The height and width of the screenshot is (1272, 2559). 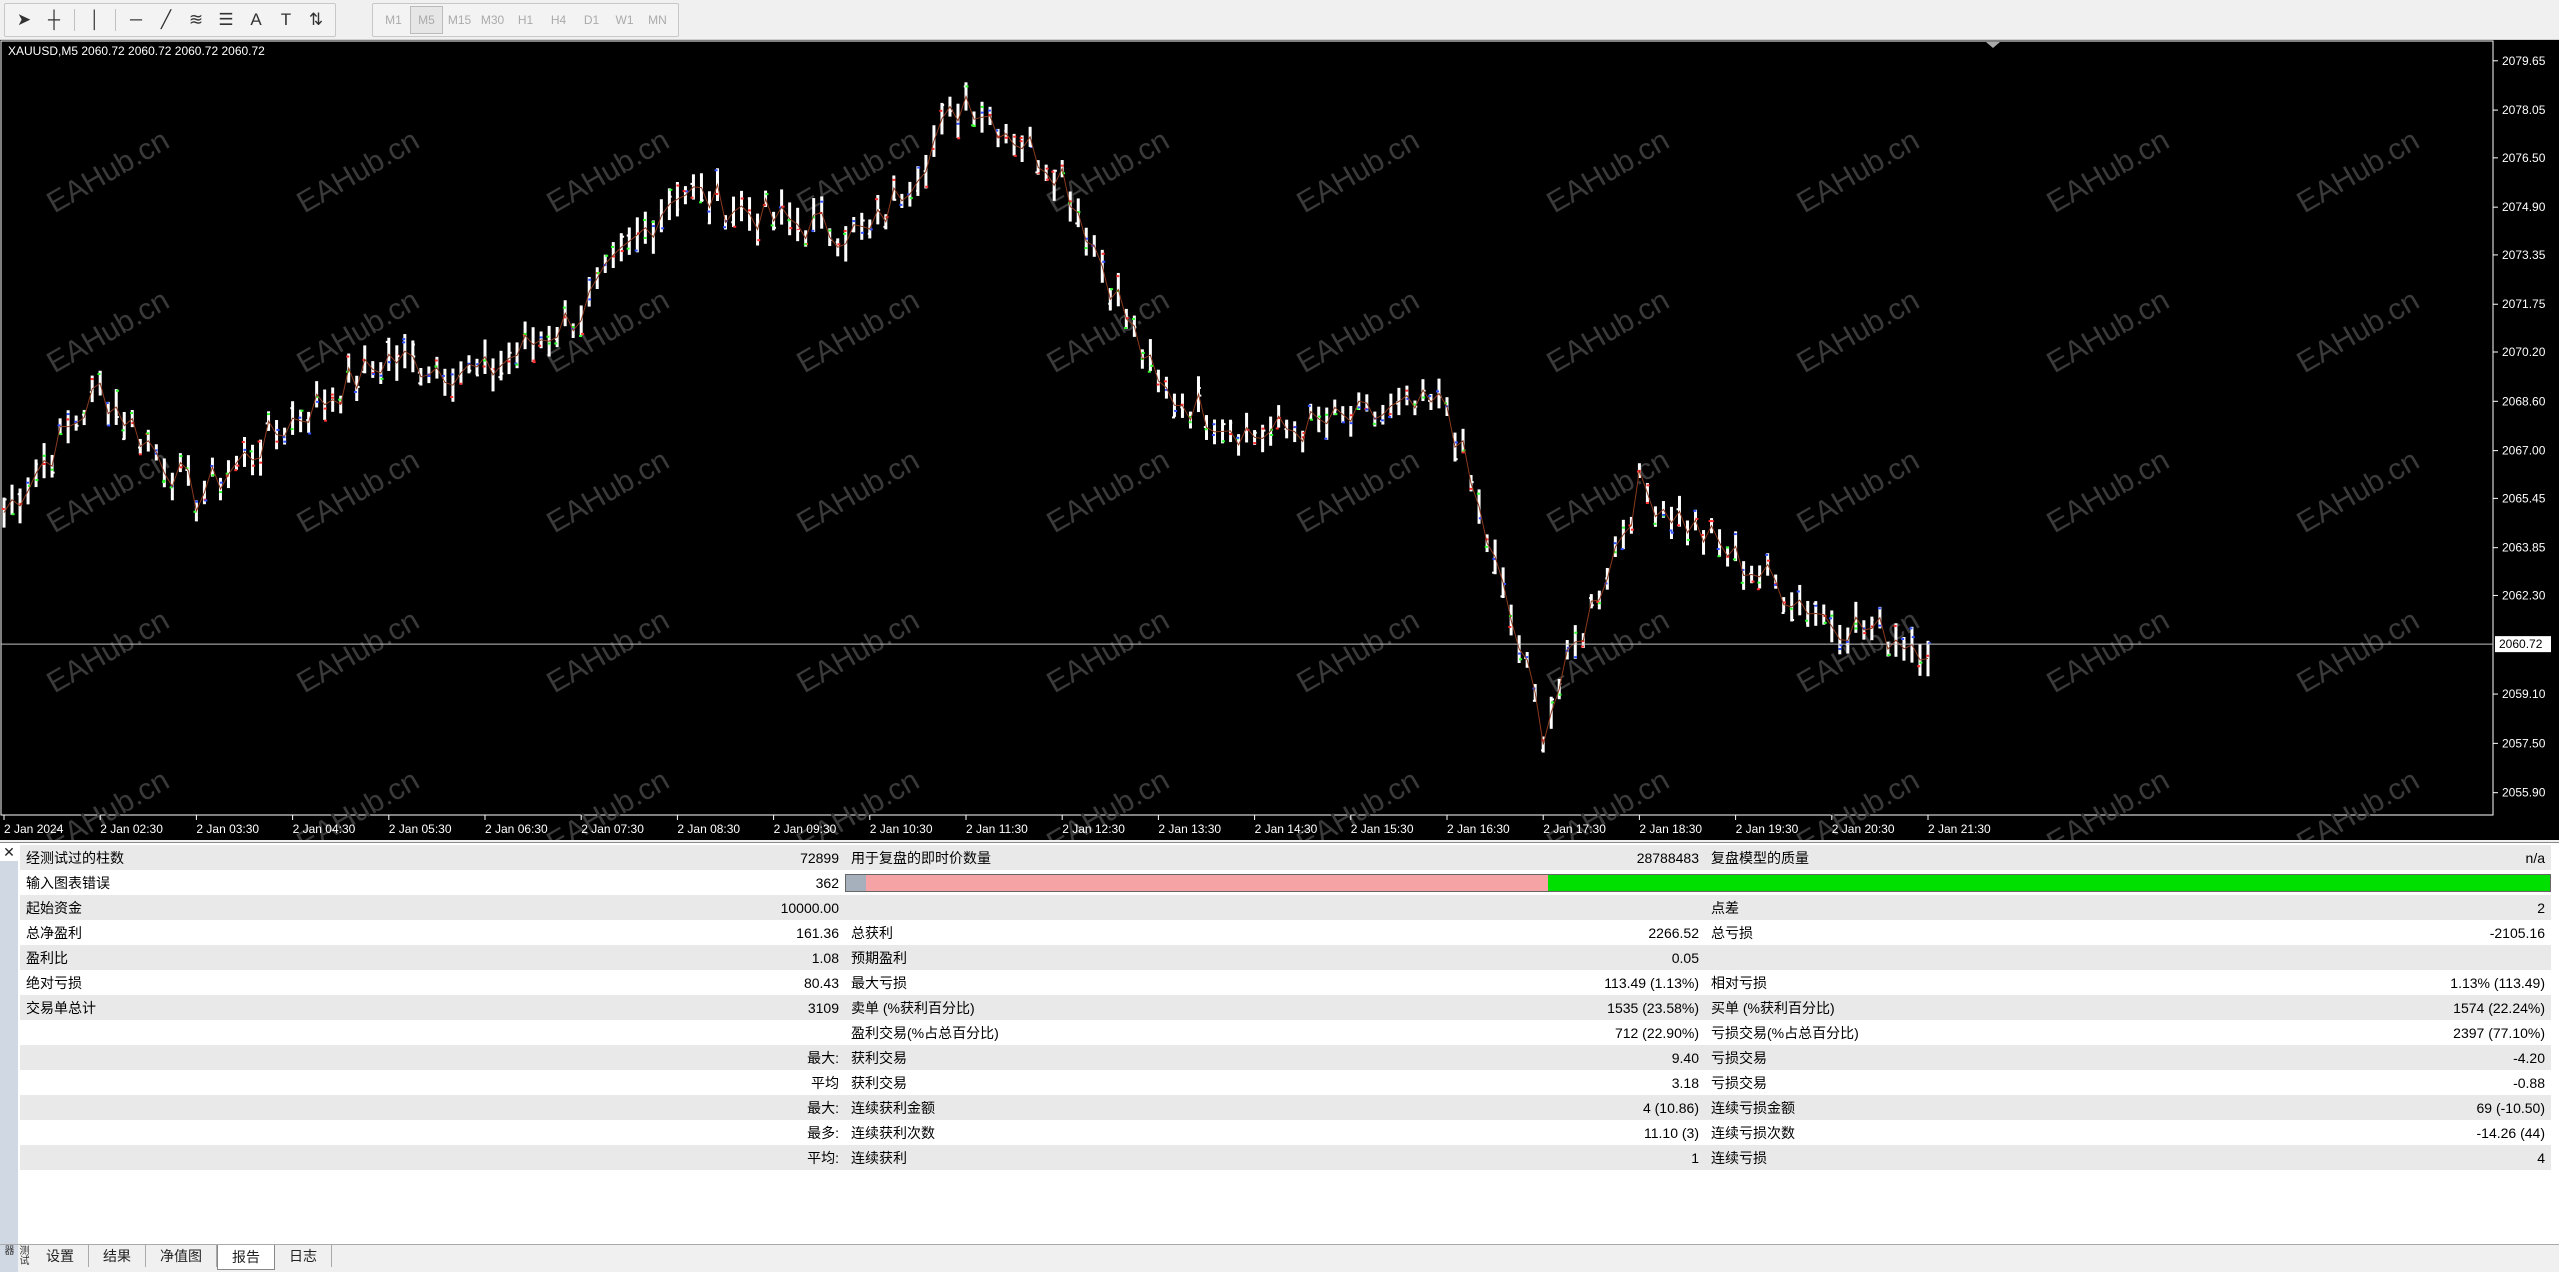 I want to click on channel-icon: ≋, so click(x=196, y=20).